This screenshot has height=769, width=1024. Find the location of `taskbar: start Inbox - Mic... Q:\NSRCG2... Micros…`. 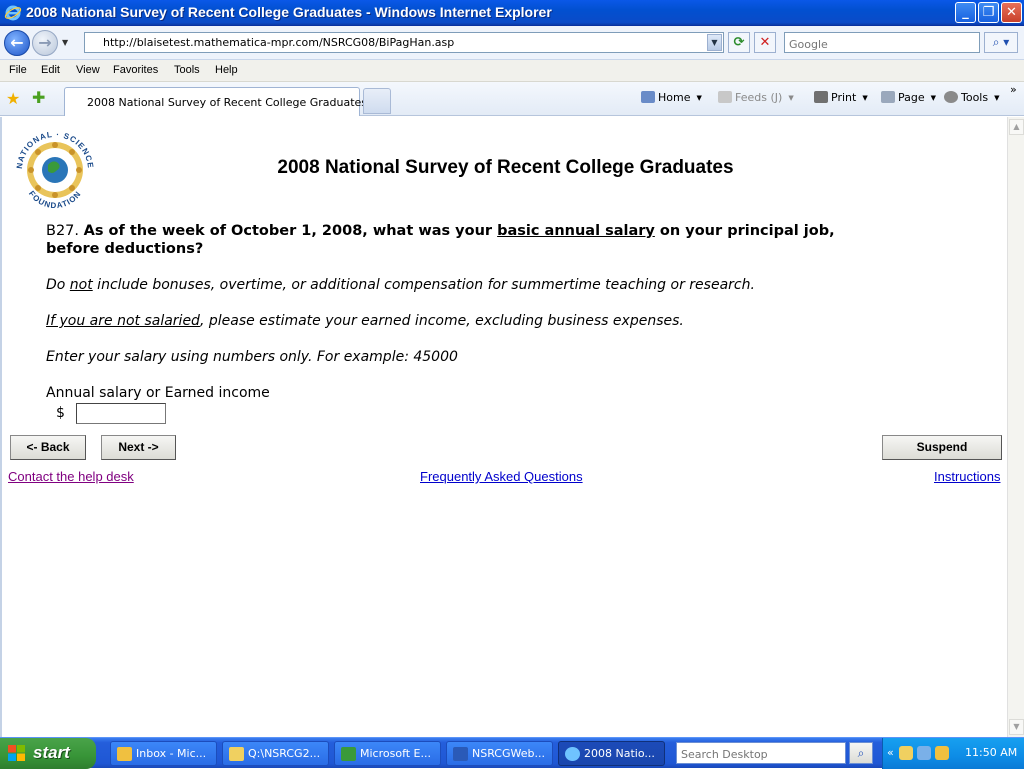

taskbar: start Inbox - Mic... Q:\NSRCG2... Micros… is located at coordinates (512, 753).